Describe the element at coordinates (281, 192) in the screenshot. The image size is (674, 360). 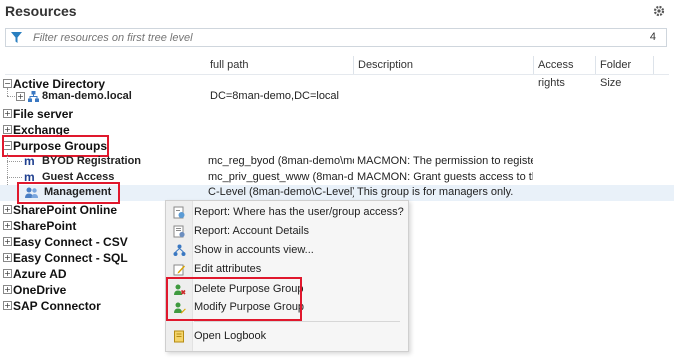
I see `full-path-cell: C-Level (8man-demo\C-Level)` at that location.